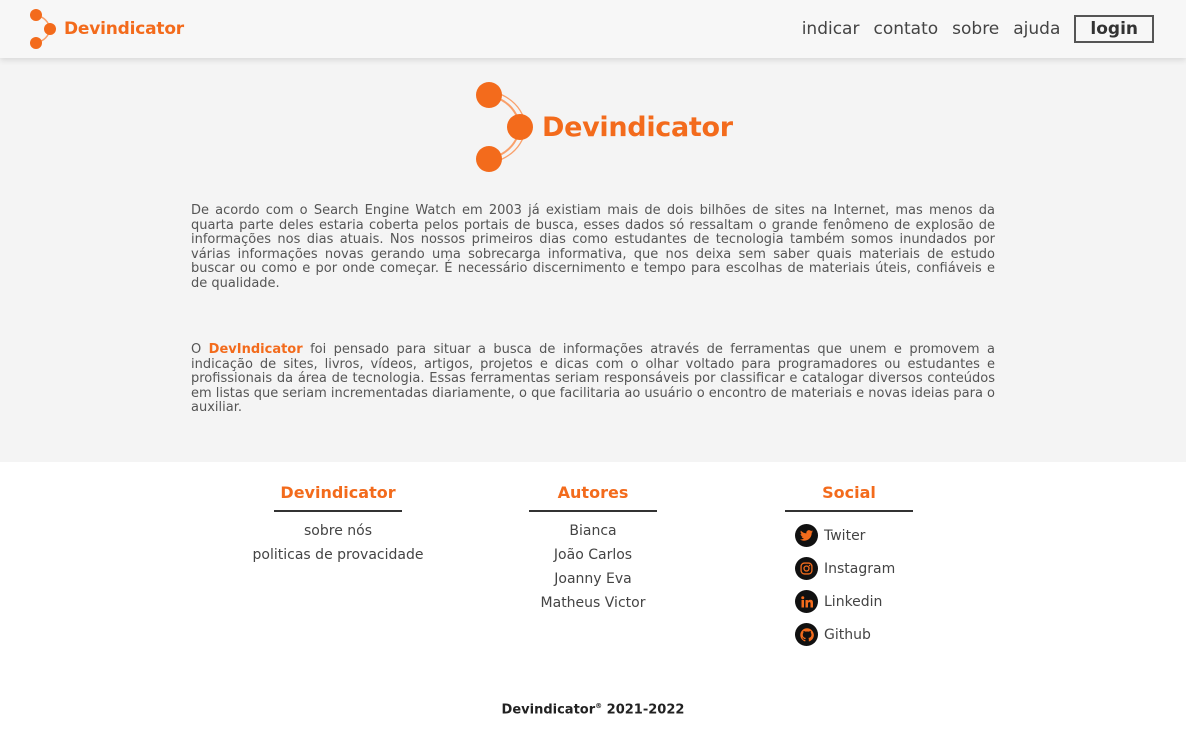  I want to click on main-nav: indicar contato sobre ajuda login, so click(971, 29).